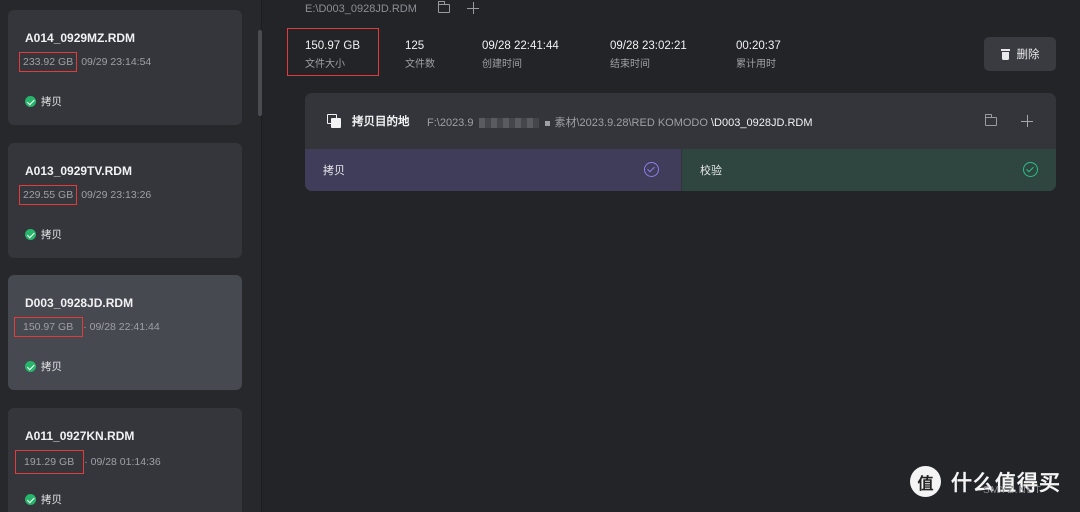 The image size is (1080, 512). I want to click on stat-label: 创建时间, so click(502, 64).